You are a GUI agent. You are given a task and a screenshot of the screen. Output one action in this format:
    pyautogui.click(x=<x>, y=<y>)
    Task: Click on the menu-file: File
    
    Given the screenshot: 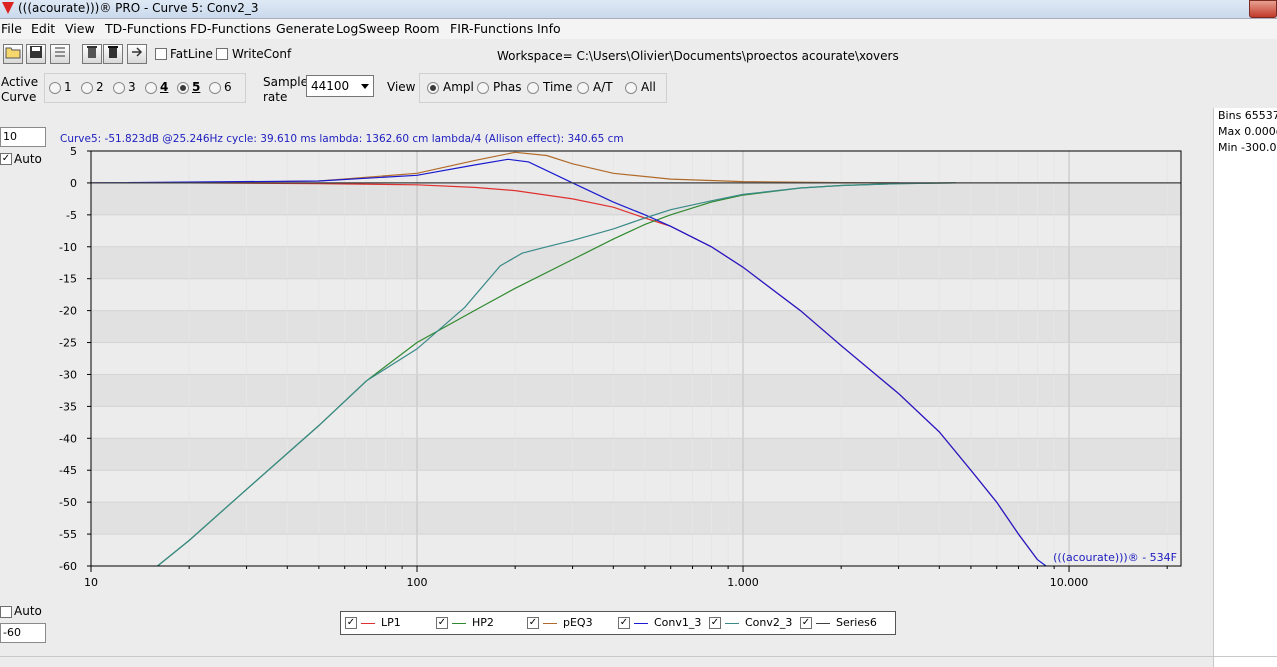 What is the action you would take?
    pyautogui.click(x=11, y=28)
    